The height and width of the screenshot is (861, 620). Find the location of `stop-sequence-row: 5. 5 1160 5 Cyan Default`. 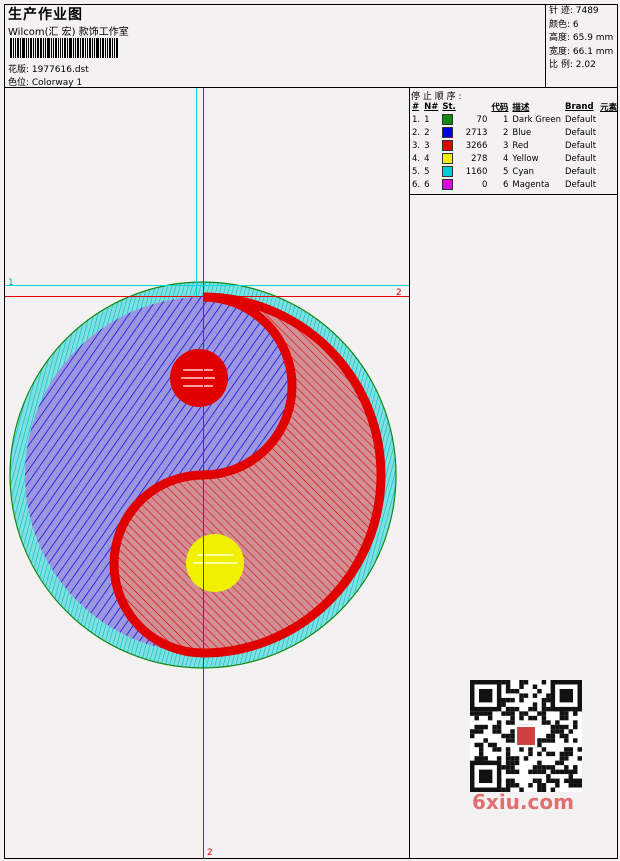

stop-sequence-row: 5. 5 1160 5 Cyan Default is located at coordinates (514, 171).